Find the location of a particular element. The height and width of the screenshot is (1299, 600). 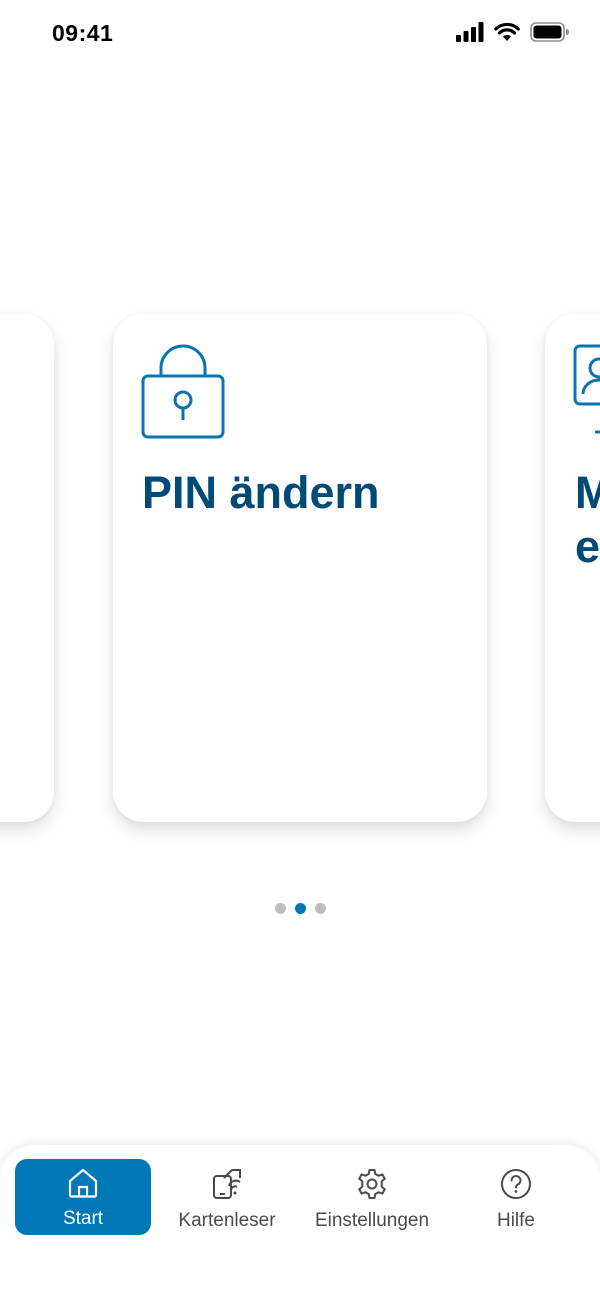

carousel-card-previous is located at coordinates (27, 568).